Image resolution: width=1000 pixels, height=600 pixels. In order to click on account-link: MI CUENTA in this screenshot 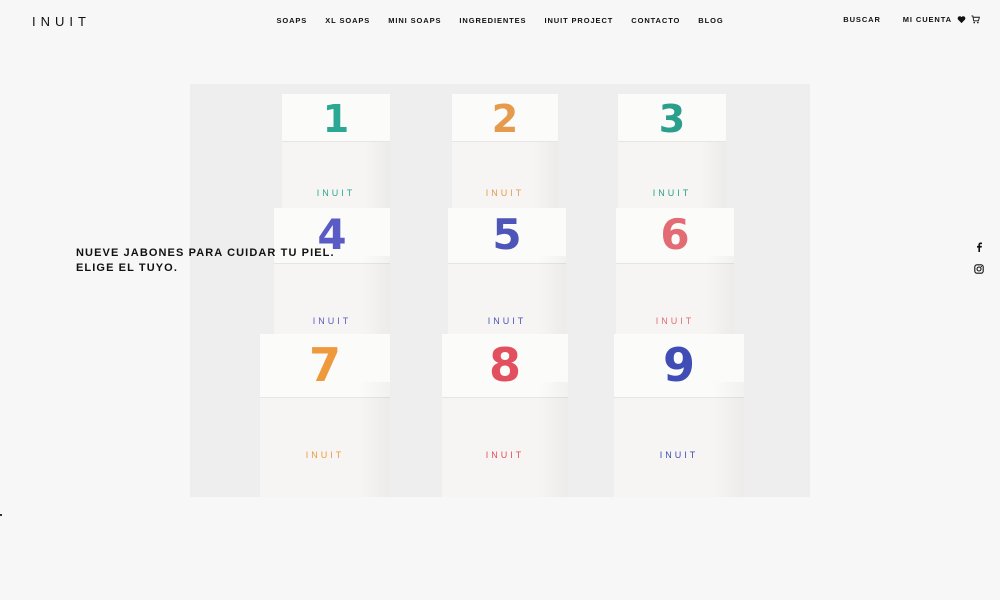, I will do `click(927, 19)`.